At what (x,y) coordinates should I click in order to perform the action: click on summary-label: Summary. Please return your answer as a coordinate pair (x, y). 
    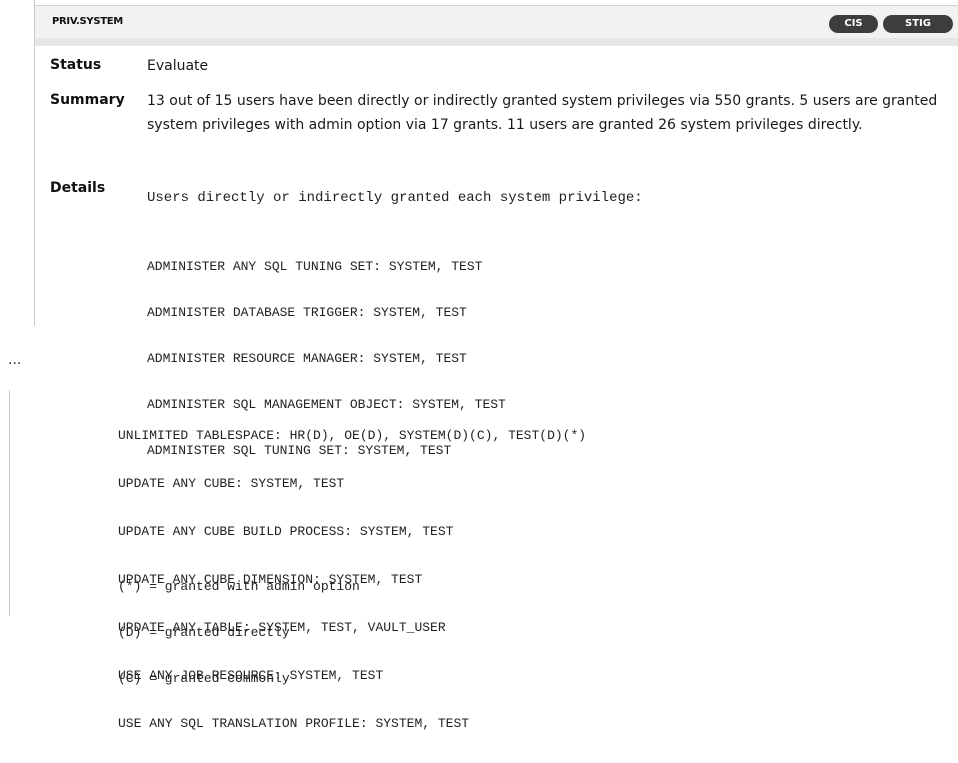
    Looking at the image, I should click on (87, 100).